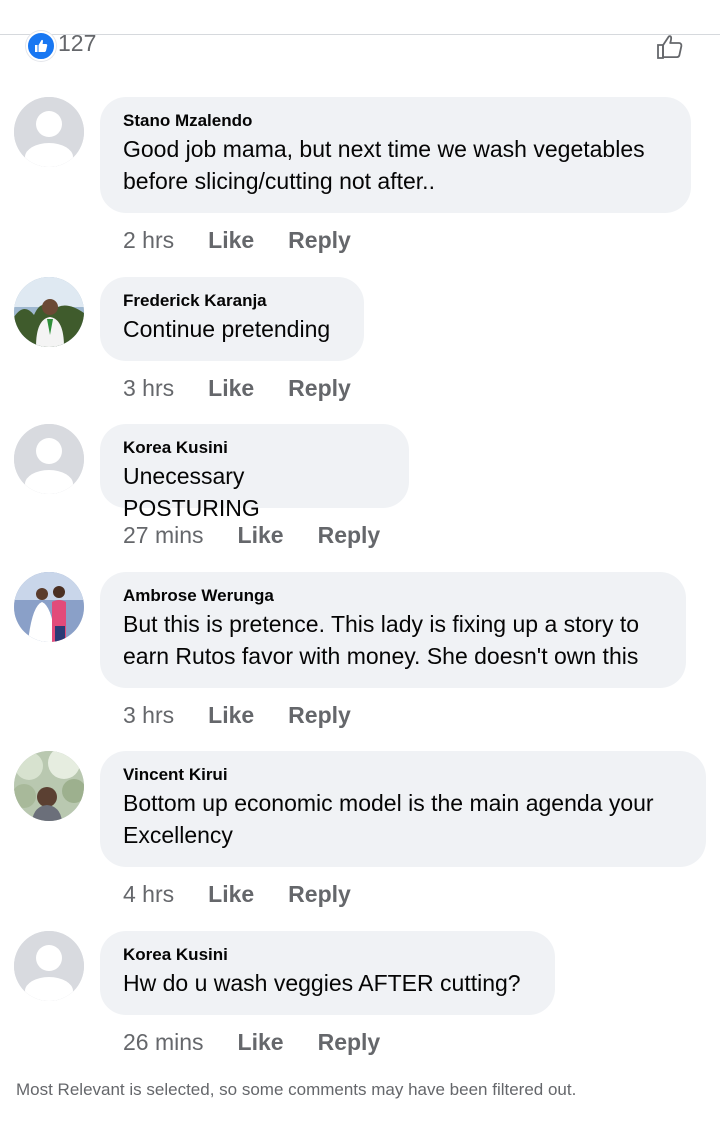 The height and width of the screenshot is (1129, 720). Describe the element at coordinates (41, 46) in the screenshot. I see `like-reaction-icon` at that location.